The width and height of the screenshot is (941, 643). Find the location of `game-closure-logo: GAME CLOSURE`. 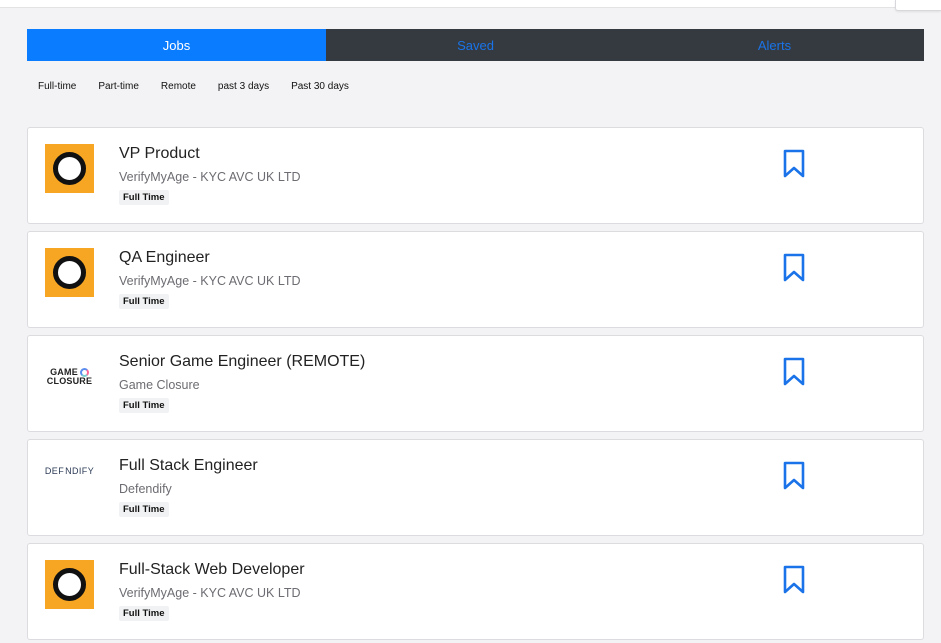

game-closure-logo: GAME CLOSURE is located at coordinates (69, 376).